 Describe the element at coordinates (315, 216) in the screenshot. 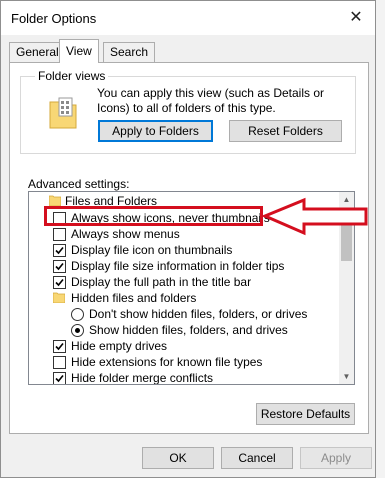

I see `annotation-arrow-icon` at that location.